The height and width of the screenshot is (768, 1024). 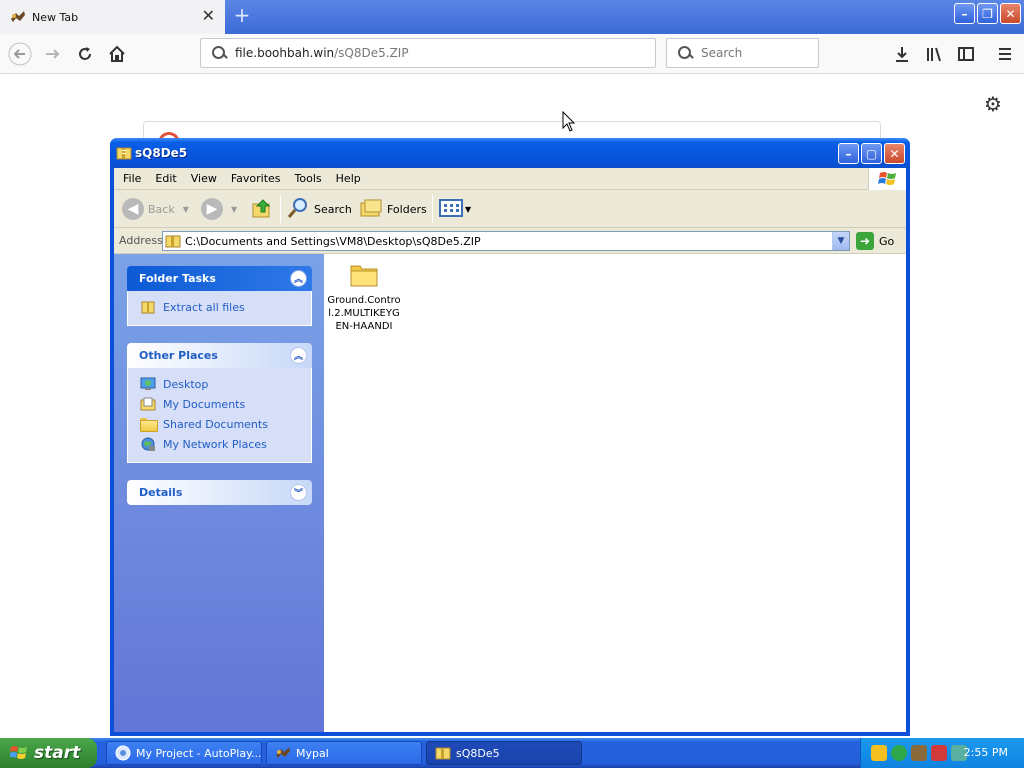 I want to click on browser-navigation-bar: file.boohbah.win/sQ8De5.ZIP Search, so click(x=512, y=54).